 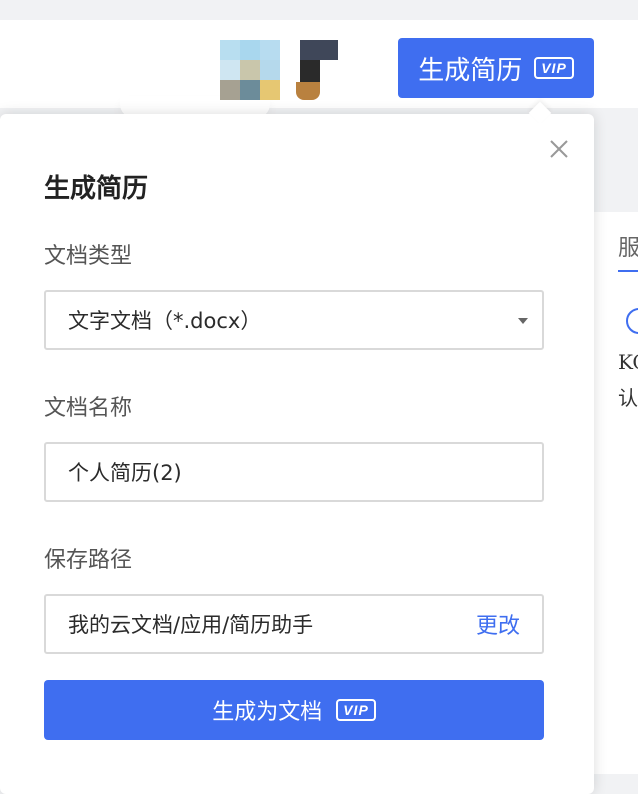 What do you see at coordinates (628, 398) in the screenshot?
I see `background-text-line: 认` at bounding box center [628, 398].